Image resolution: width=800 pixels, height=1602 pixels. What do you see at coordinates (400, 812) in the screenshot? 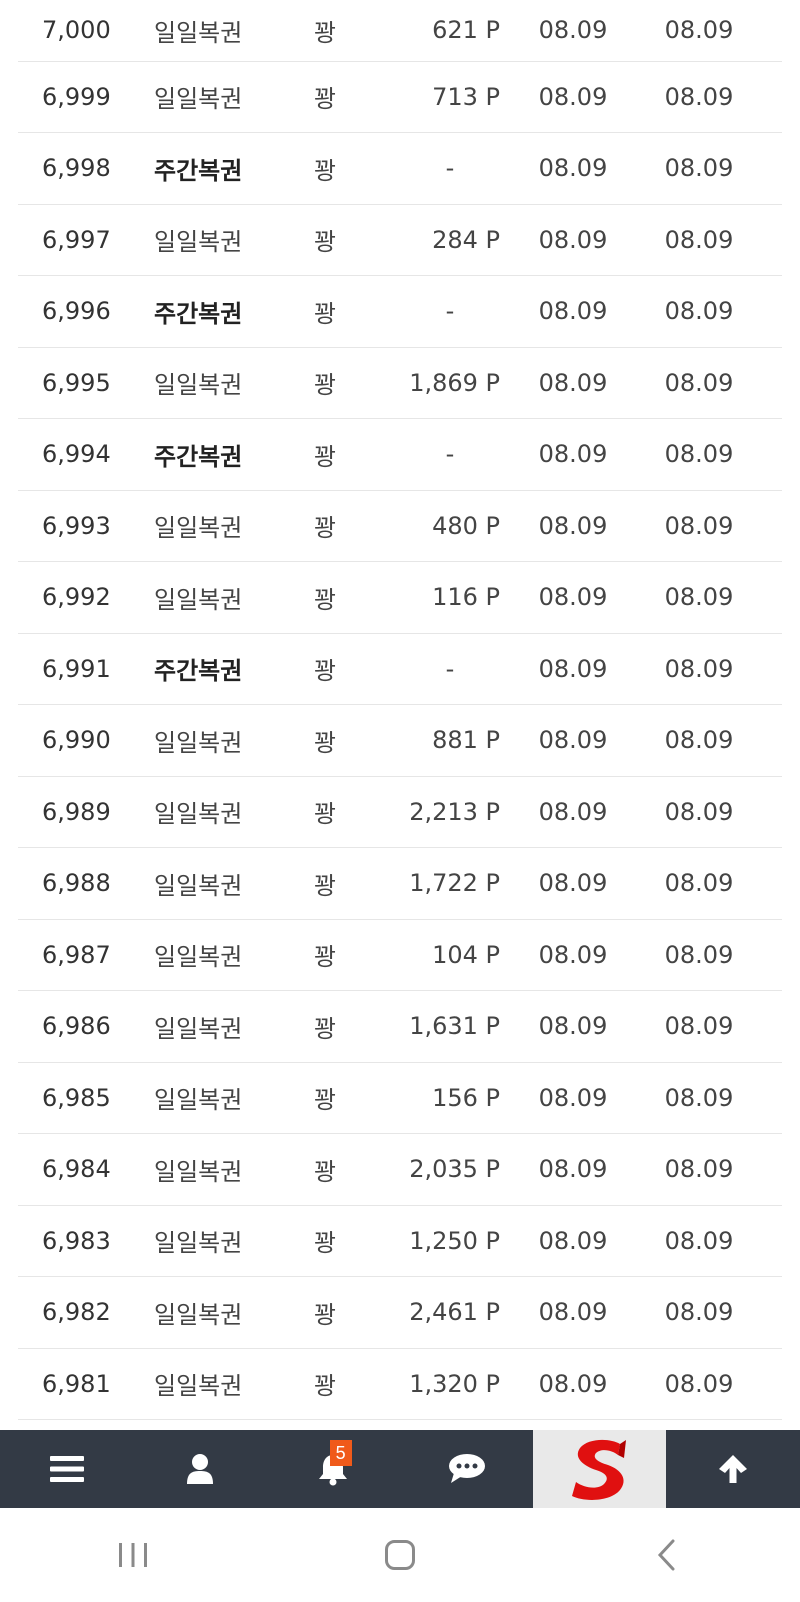
I see `list-item: 6,989 일일복권 꽝 2,213 P 08.09 08.09` at bounding box center [400, 812].